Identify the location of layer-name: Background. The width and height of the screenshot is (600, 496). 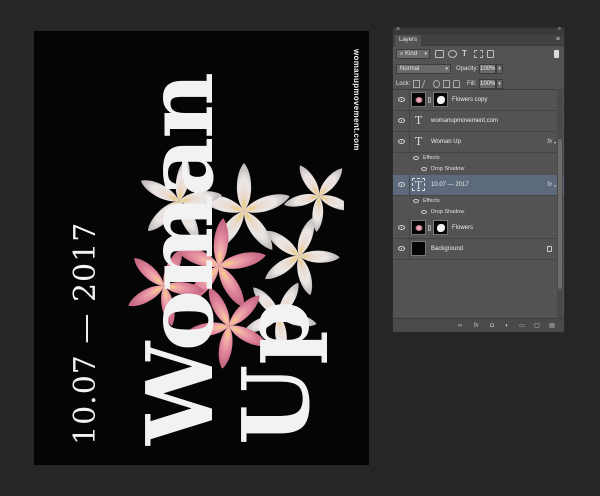
(447, 249).